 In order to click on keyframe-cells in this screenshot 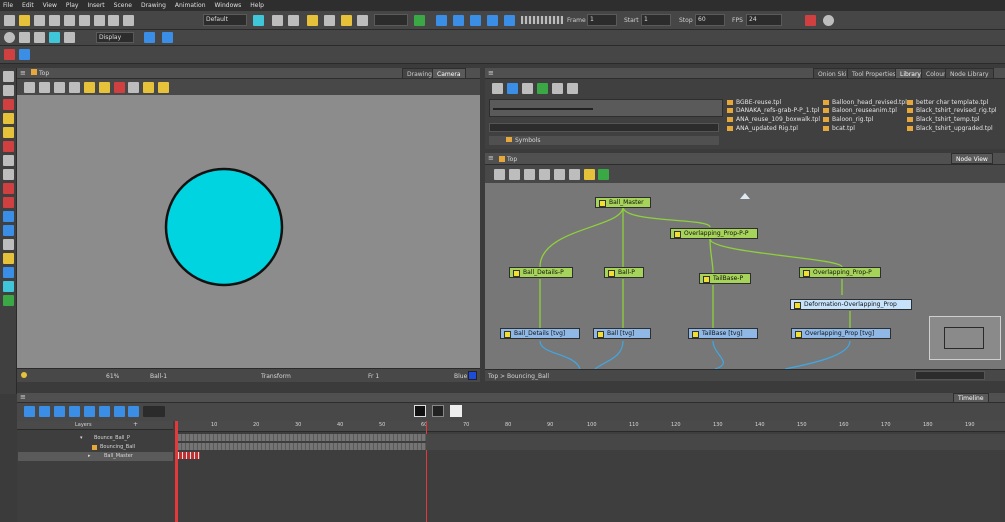, I will do `click(189, 455)`.